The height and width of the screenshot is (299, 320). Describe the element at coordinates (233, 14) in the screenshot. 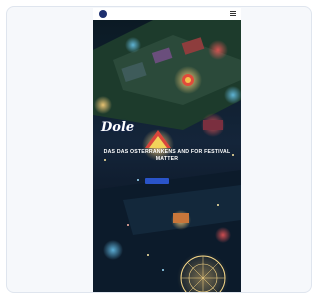

I see `hamburger-menu-icon` at that location.